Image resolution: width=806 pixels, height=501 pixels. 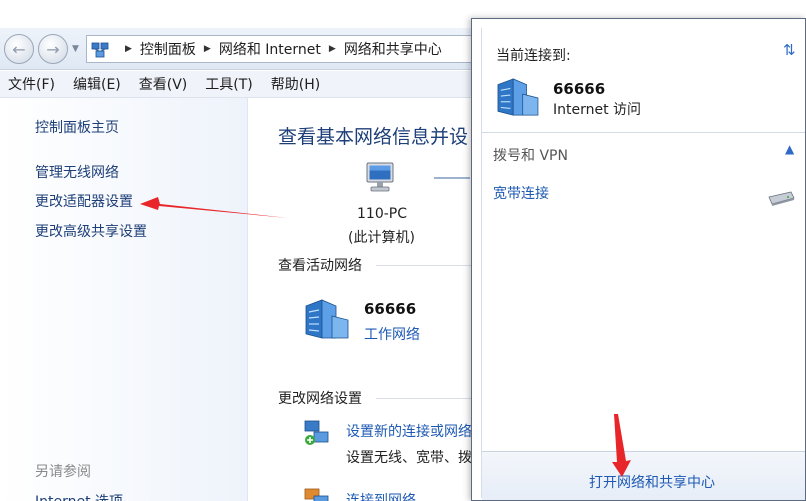 I want to click on modem-icon, so click(x=781, y=198).